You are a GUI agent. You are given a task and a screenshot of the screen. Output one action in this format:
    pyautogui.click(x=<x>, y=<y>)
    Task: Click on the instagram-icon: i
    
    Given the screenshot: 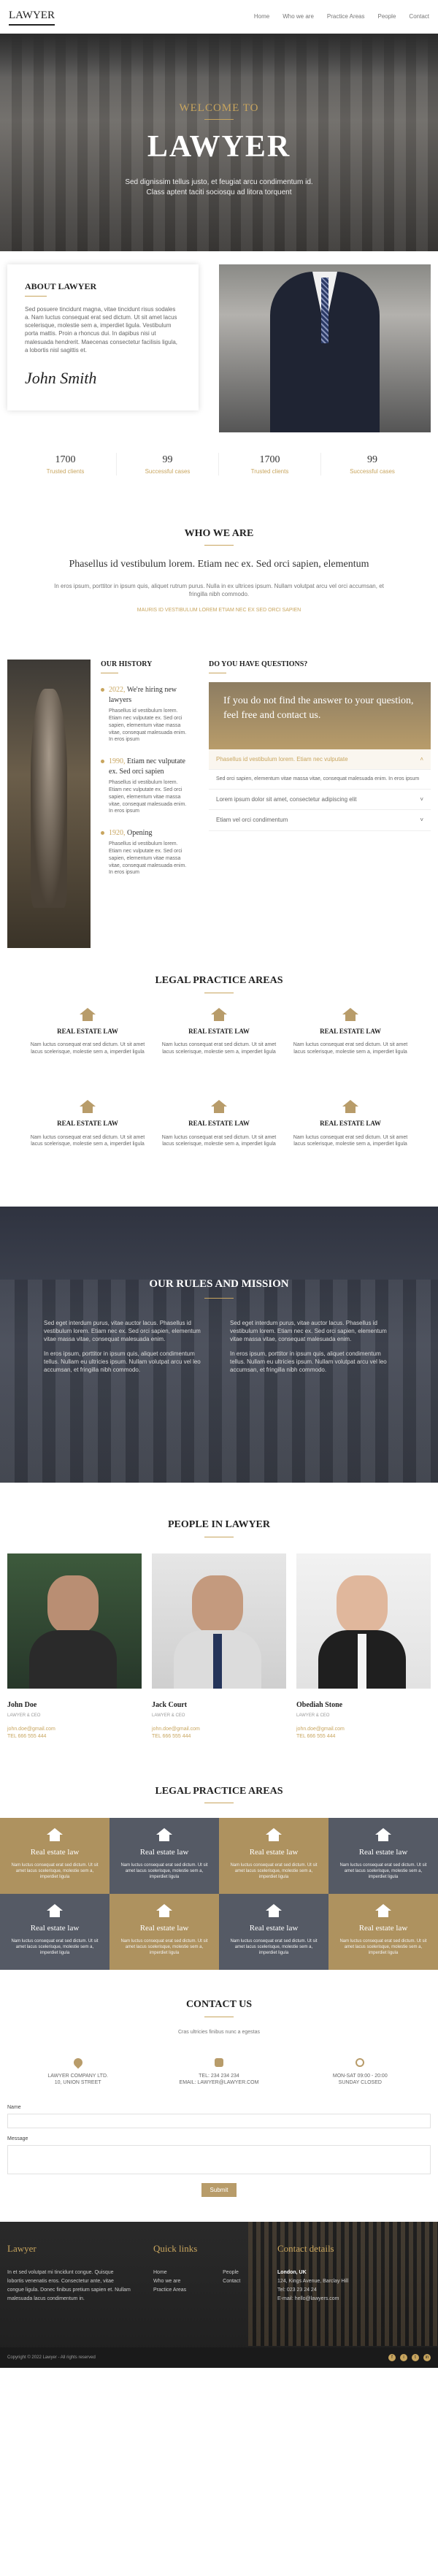 What is the action you would take?
    pyautogui.click(x=403, y=2357)
    